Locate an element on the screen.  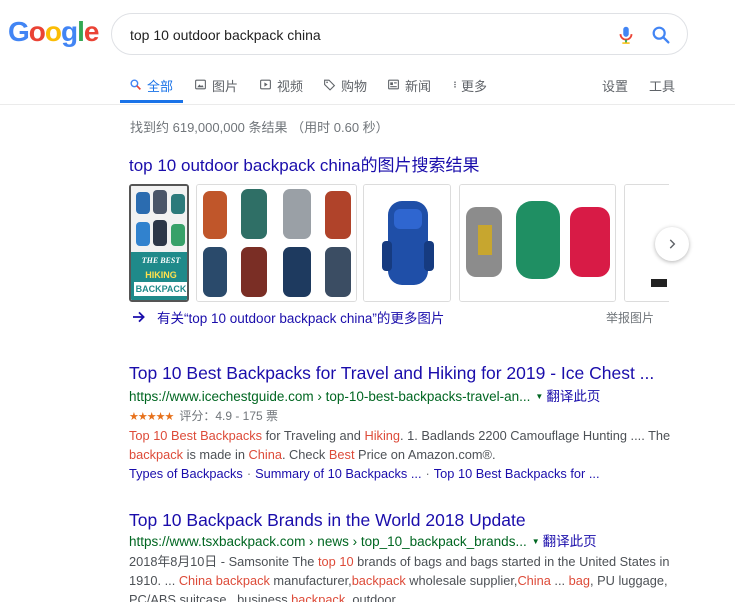
image-heading-suffix: 的图片搜索结果 is located at coordinates (420, 165).